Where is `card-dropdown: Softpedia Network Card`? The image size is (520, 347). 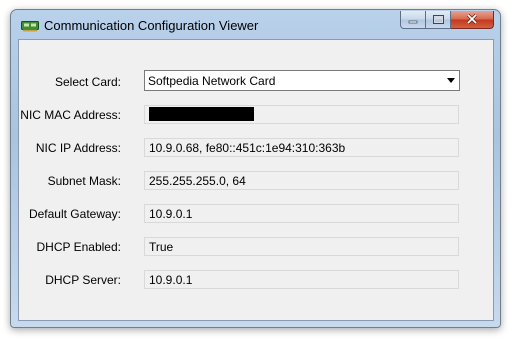 card-dropdown: Softpedia Network Card is located at coordinates (302, 80).